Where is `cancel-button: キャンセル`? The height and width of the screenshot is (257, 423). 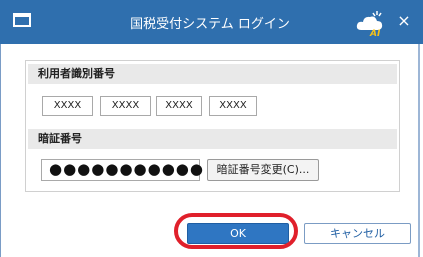 cancel-button: キャンセル is located at coordinates (357, 233).